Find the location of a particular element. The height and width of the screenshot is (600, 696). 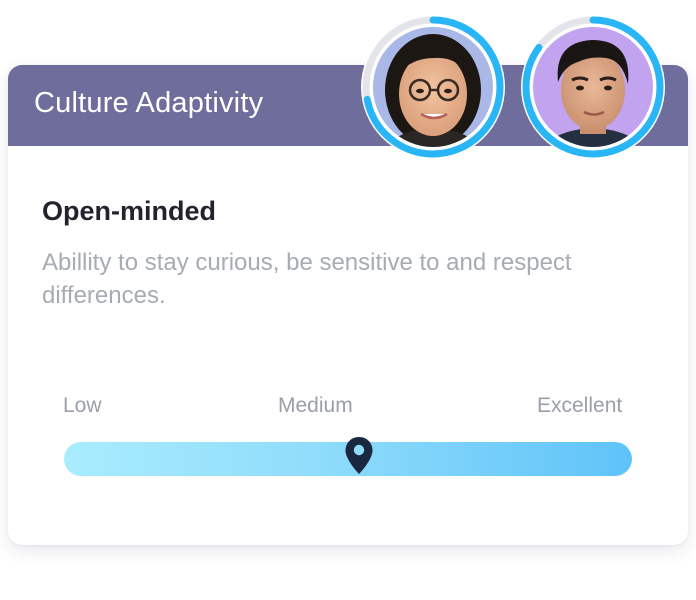

map-pin-icon is located at coordinates (359, 456).